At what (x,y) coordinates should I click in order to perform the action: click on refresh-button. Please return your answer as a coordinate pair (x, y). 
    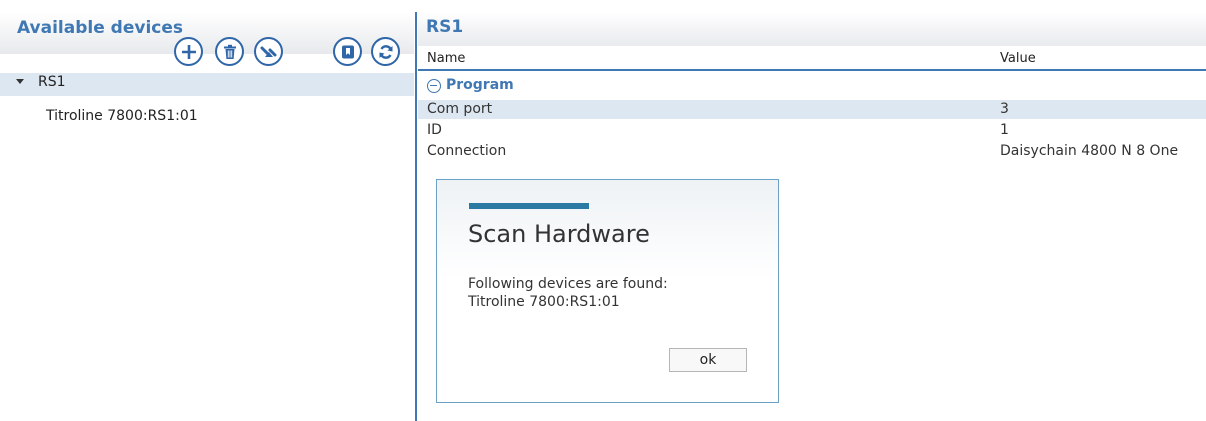
    Looking at the image, I should click on (385, 51).